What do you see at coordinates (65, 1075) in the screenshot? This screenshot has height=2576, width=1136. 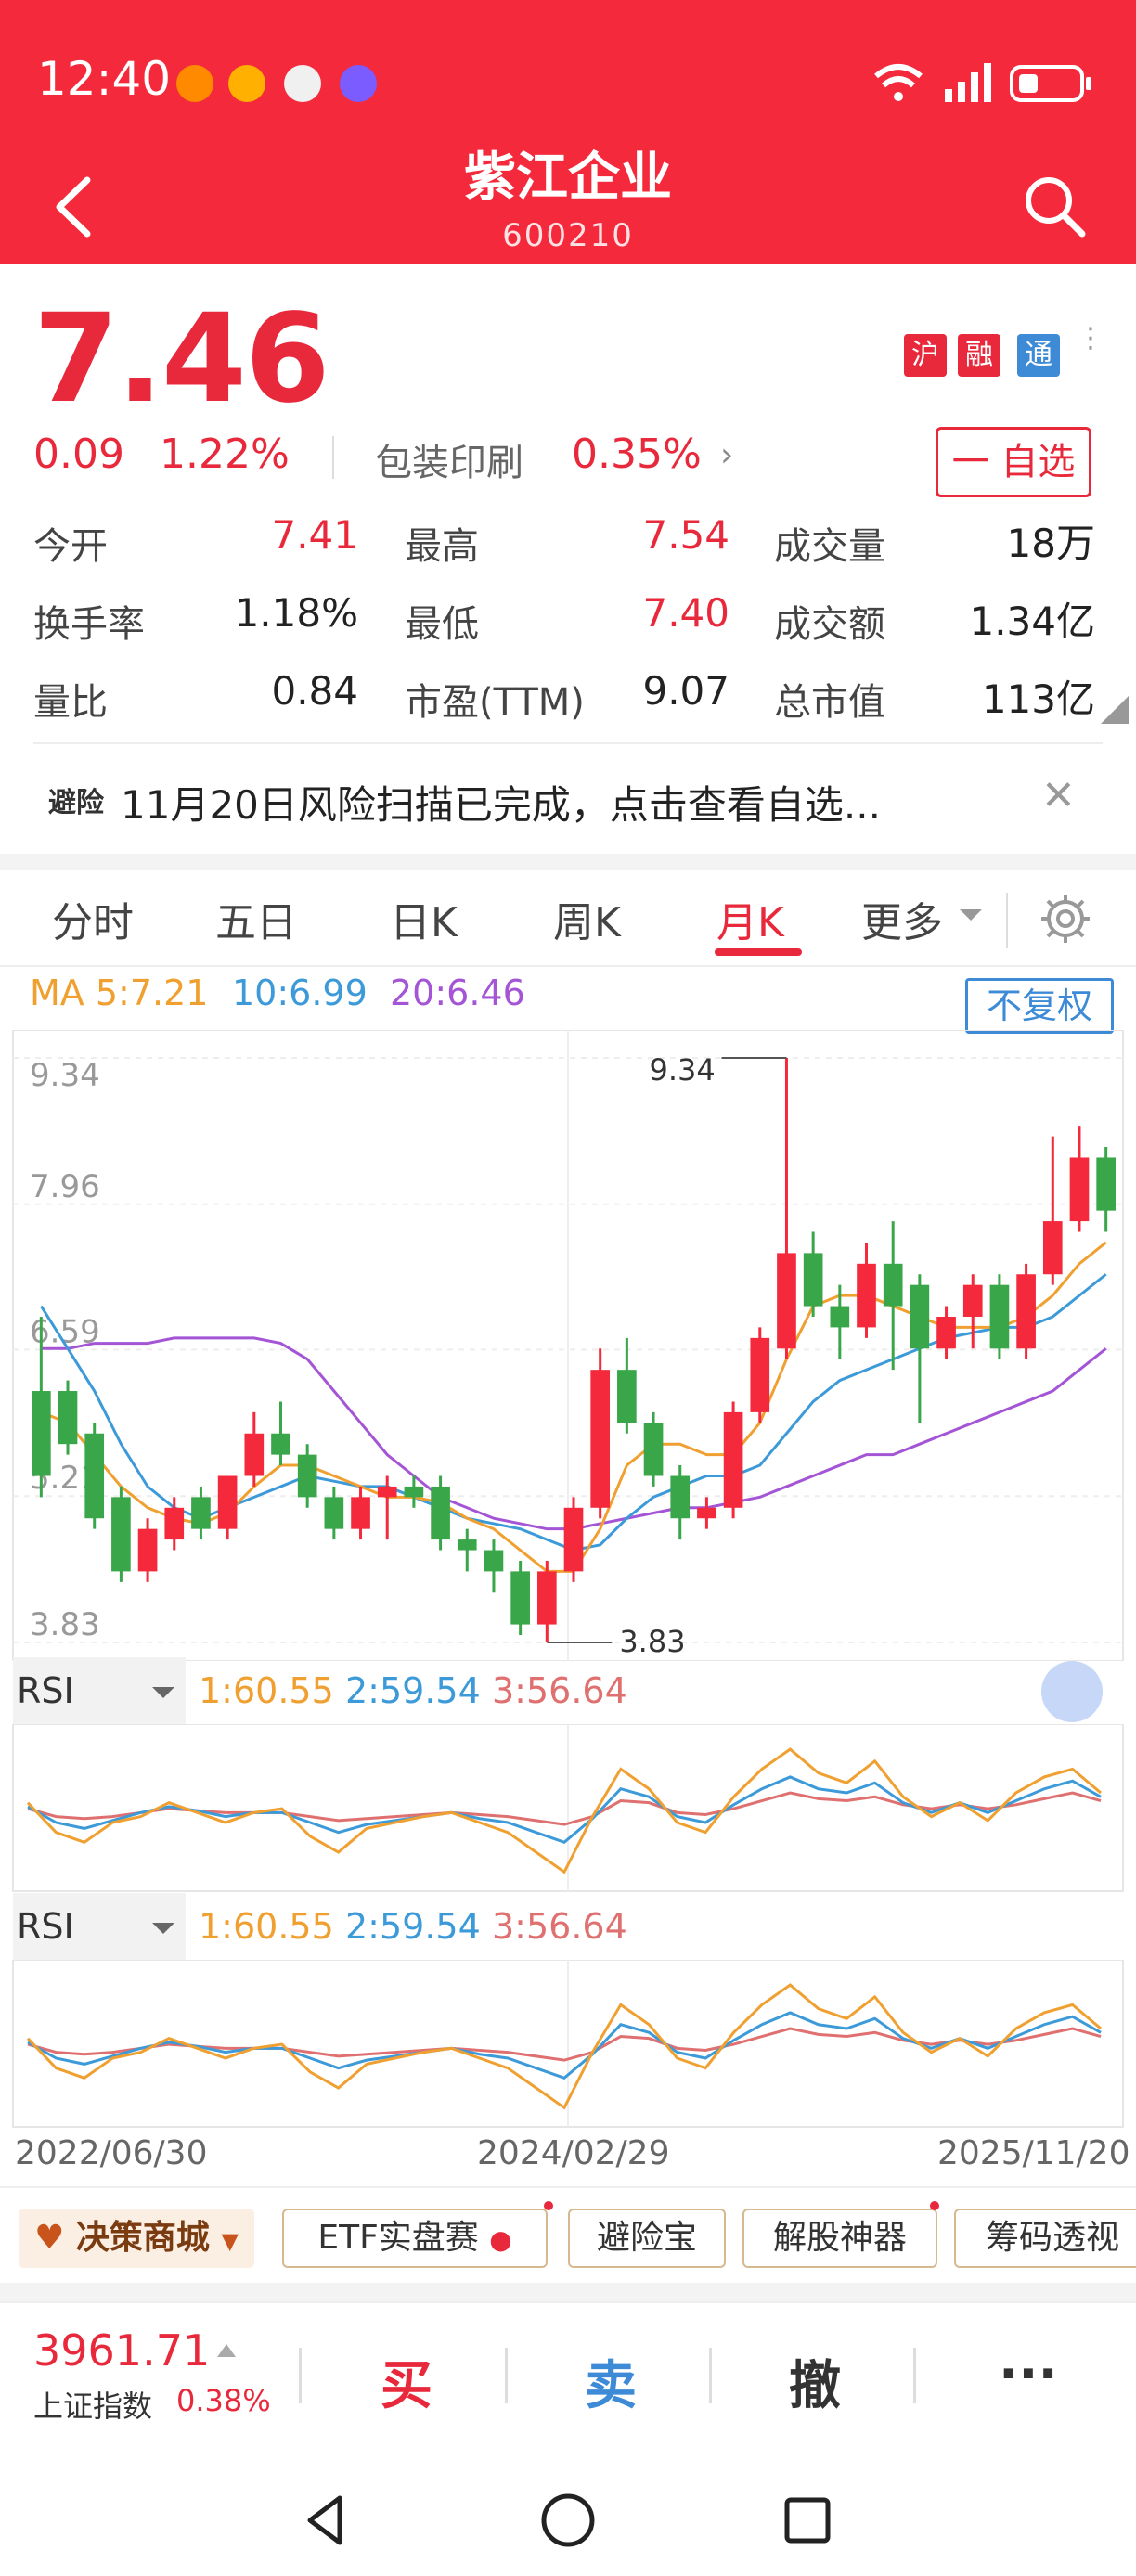 I see `y-tick-label: 9.34` at bounding box center [65, 1075].